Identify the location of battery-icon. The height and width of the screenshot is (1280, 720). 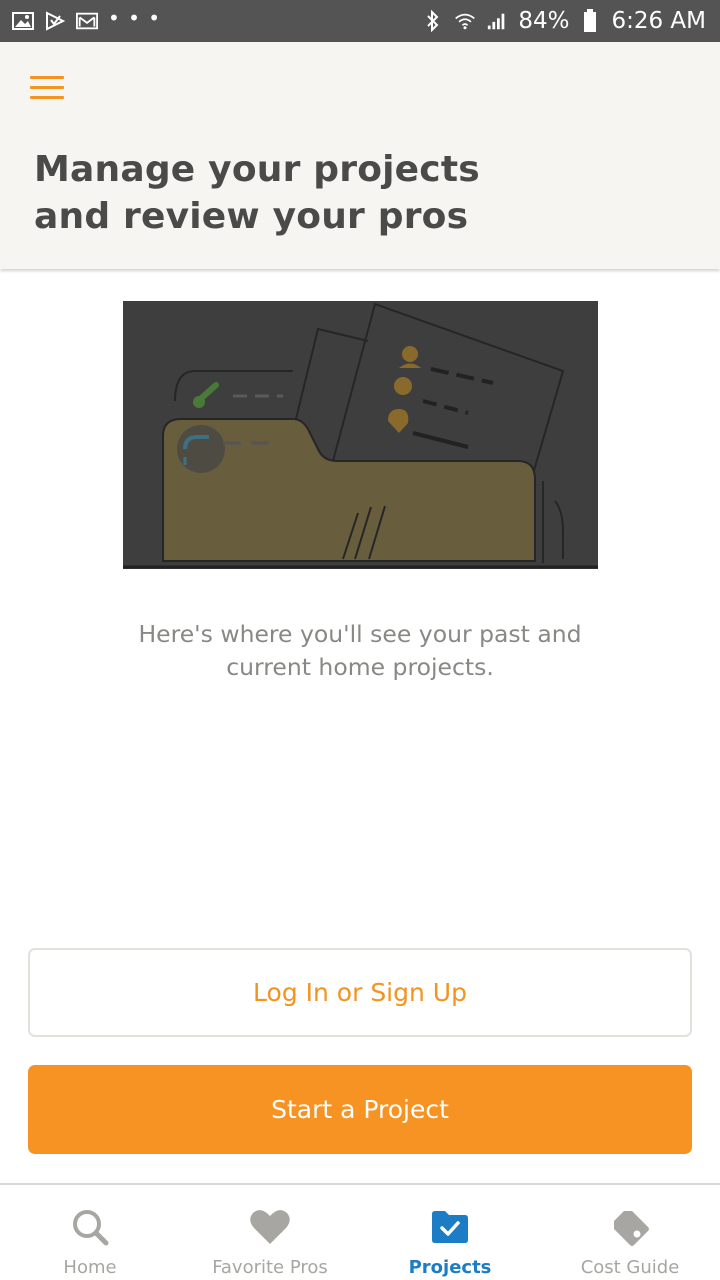
(590, 20).